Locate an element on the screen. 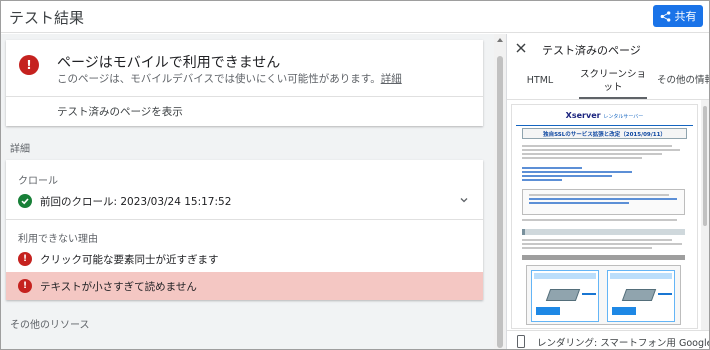 This screenshot has height=350, width=710. check-circle-icon is located at coordinates (25, 201).